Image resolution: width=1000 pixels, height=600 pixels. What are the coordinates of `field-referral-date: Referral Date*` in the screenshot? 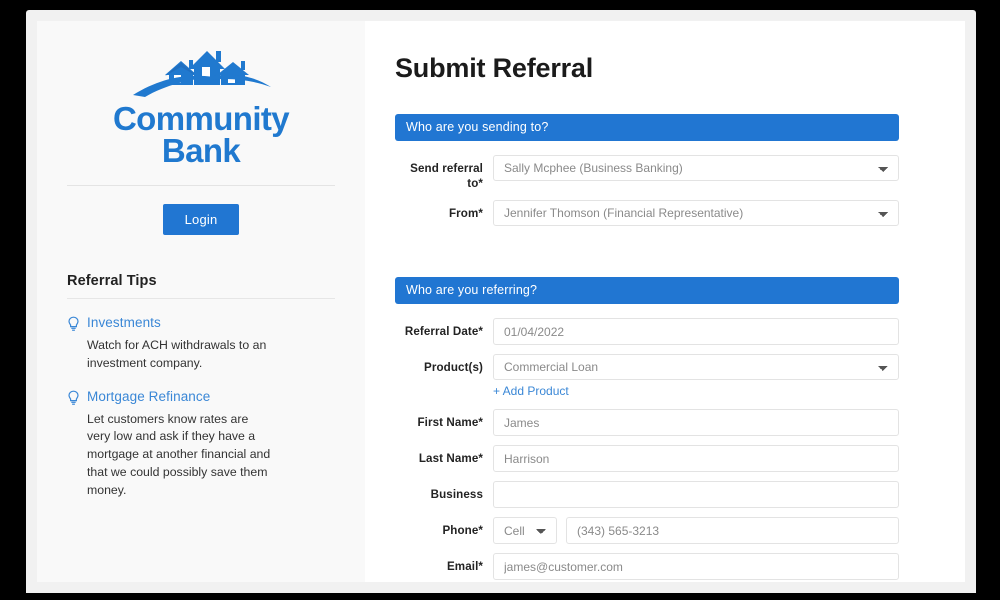 It's located at (647, 332).